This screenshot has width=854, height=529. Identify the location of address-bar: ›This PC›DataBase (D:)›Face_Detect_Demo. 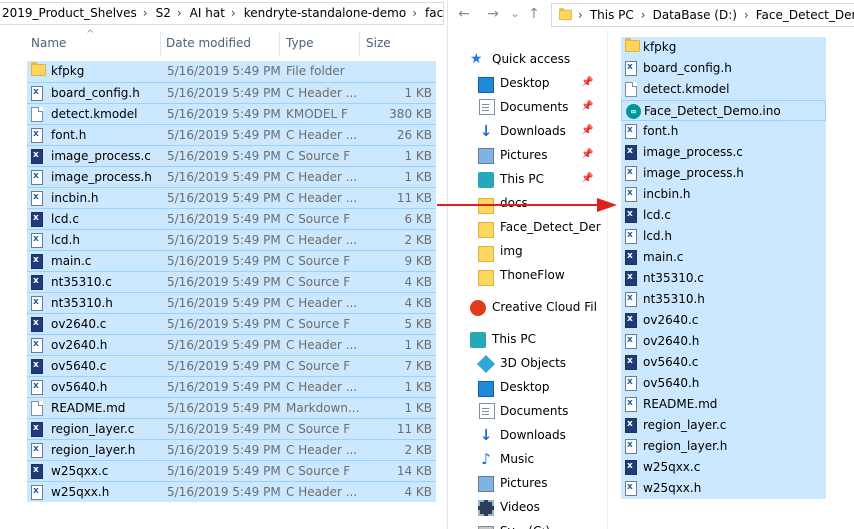
(702, 15).